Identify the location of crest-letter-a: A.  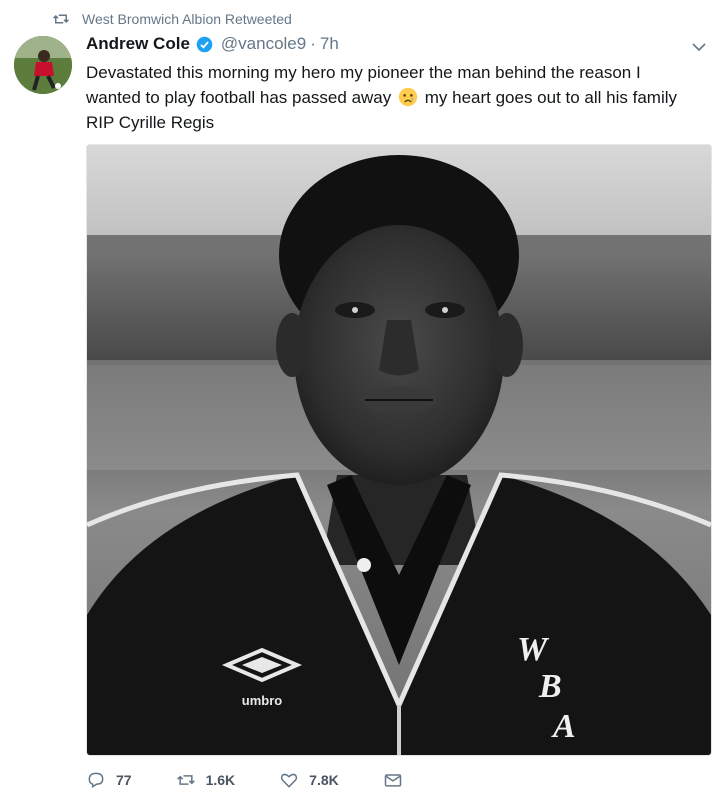
(563, 726).